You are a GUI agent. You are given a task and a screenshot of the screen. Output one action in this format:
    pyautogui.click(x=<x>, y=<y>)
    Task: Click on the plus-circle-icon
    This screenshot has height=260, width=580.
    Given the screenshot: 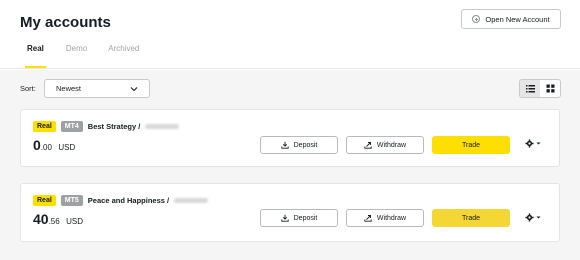 What is the action you would take?
    pyautogui.click(x=476, y=19)
    